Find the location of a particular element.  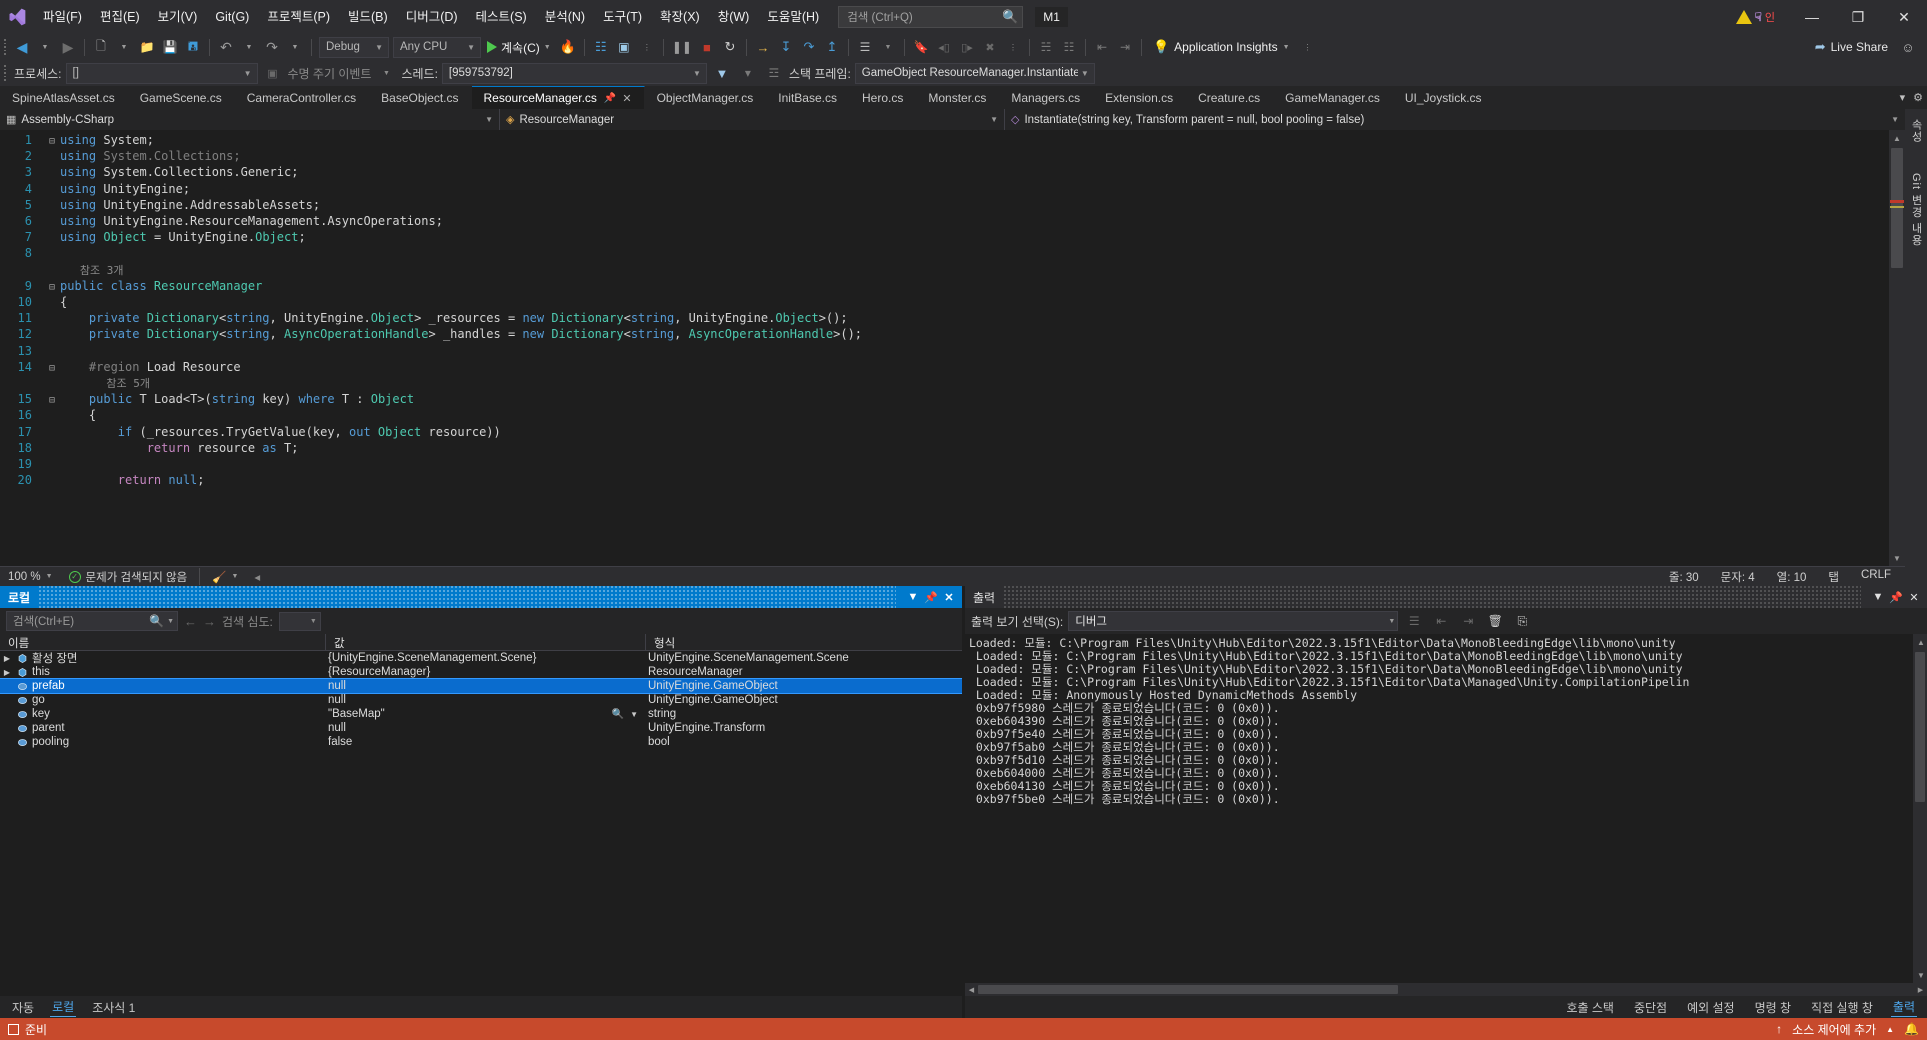

tab-exception-settings: 예외 설정 is located at coordinates (1711, 1007).